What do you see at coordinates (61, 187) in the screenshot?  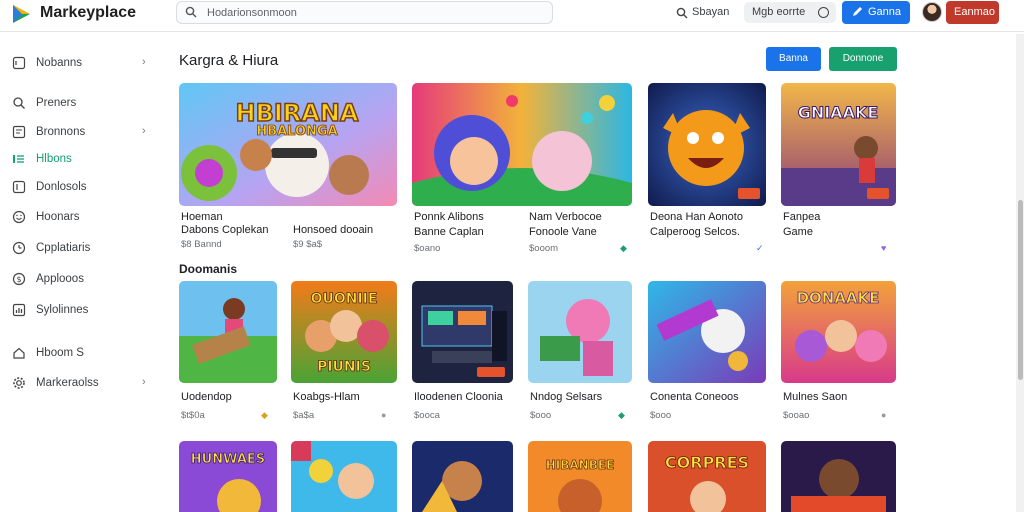 I see `sidebar-item-label: Donlosols` at bounding box center [61, 187].